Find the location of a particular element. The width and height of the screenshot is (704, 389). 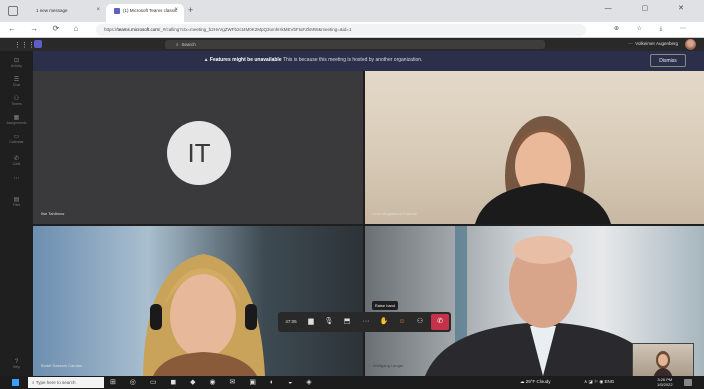

teams-header: ⋮⋮⋮ ⌕ Search ··· Volkeimer Augenberg is located at coordinates (352, 44).